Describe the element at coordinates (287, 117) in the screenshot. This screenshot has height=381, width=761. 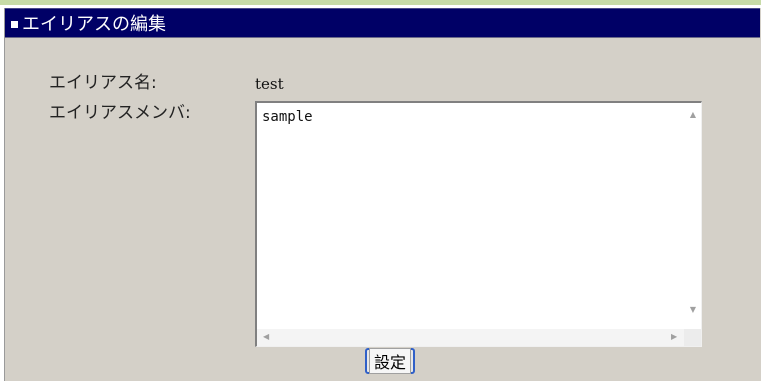
I see `alias-members-text: sample` at that location.